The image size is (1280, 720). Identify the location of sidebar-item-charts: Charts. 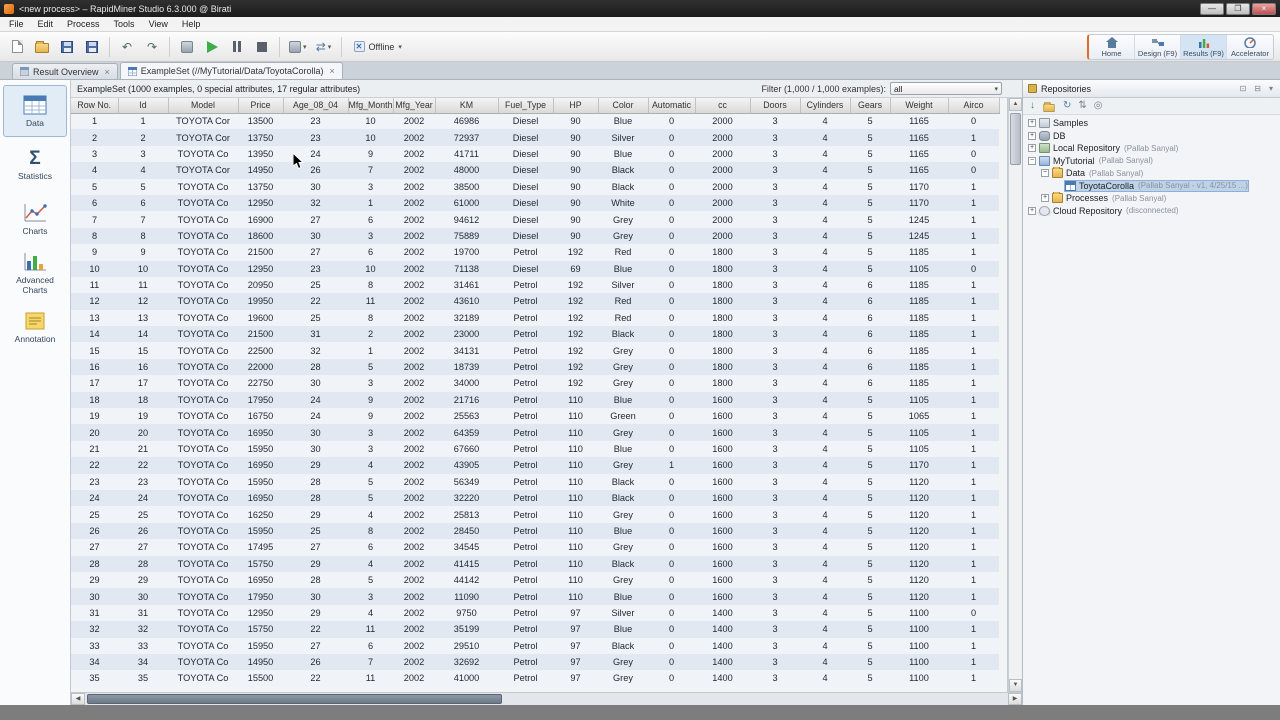
(35, 219).